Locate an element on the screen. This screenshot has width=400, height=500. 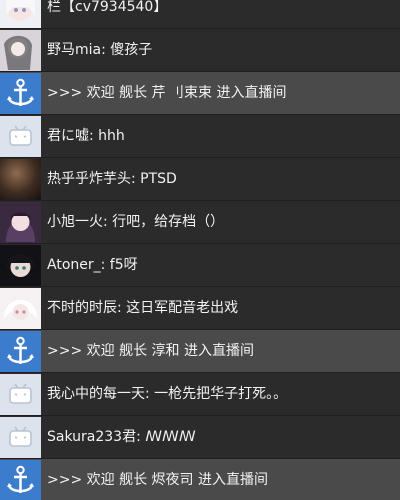
dark-photo-avatar is located at coordinates (20, 179).